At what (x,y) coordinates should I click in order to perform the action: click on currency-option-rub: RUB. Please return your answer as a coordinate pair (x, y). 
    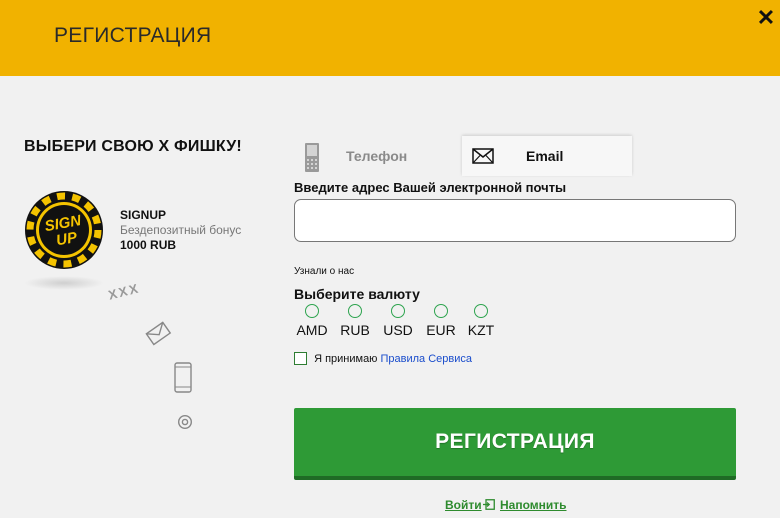
    Looking at the image, I should click on (355, 321).